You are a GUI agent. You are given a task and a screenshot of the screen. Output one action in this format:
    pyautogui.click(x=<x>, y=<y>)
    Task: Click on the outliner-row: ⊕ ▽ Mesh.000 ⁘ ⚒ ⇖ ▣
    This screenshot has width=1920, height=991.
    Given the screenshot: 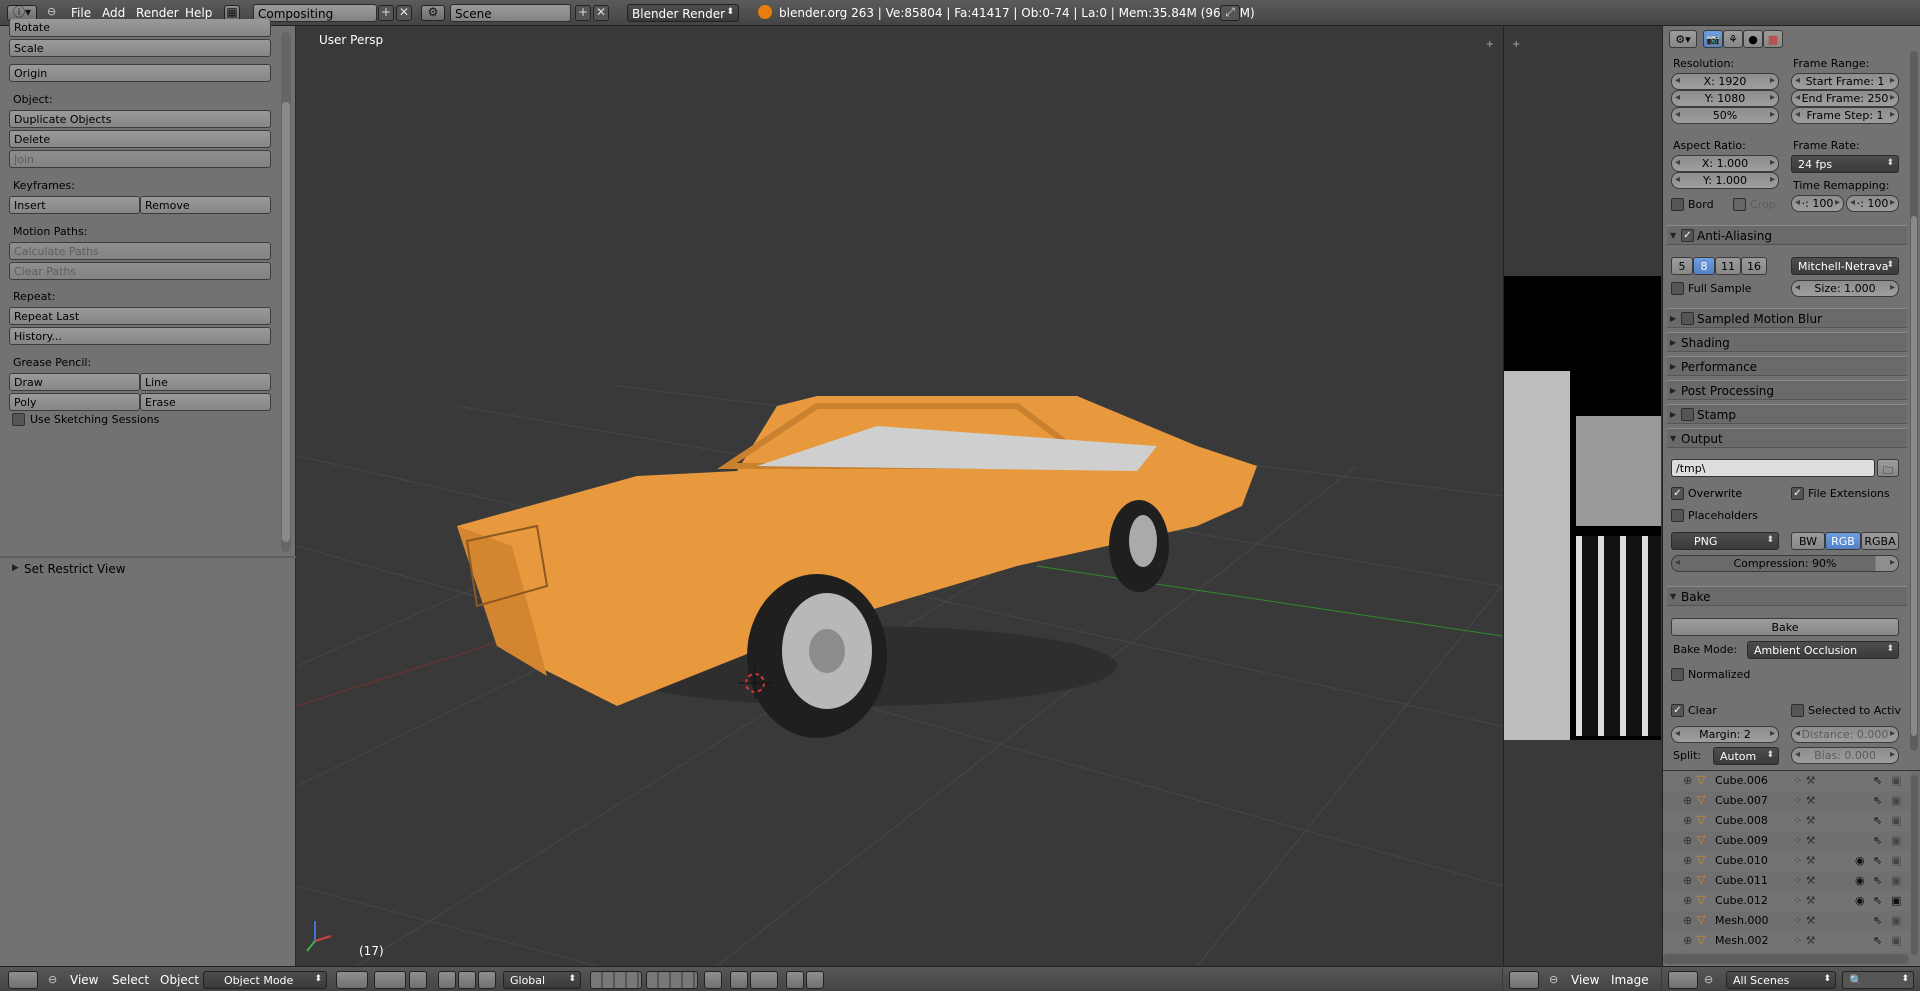 What is the action you would take?
    pyautogui.click(x=1786, y=921)
    